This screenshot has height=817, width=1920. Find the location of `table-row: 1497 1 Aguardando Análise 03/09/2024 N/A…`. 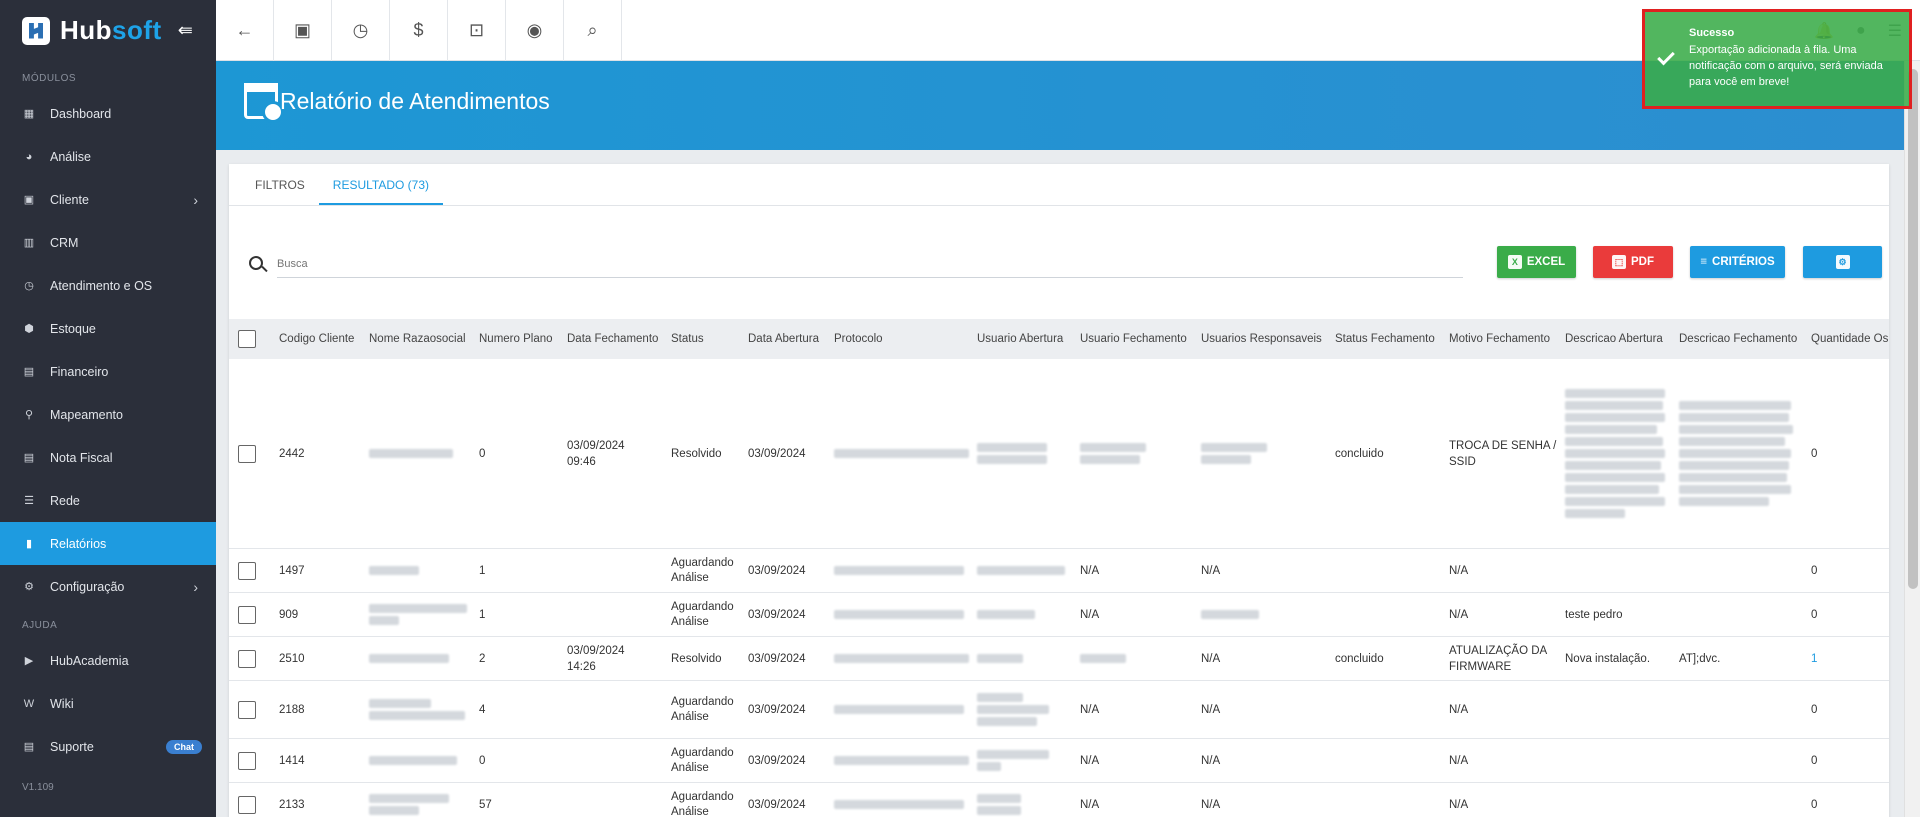

table-row: 1497 1 Aguardando Análise 03/09/2024 N/A… is located at coordinates (1059, 571).